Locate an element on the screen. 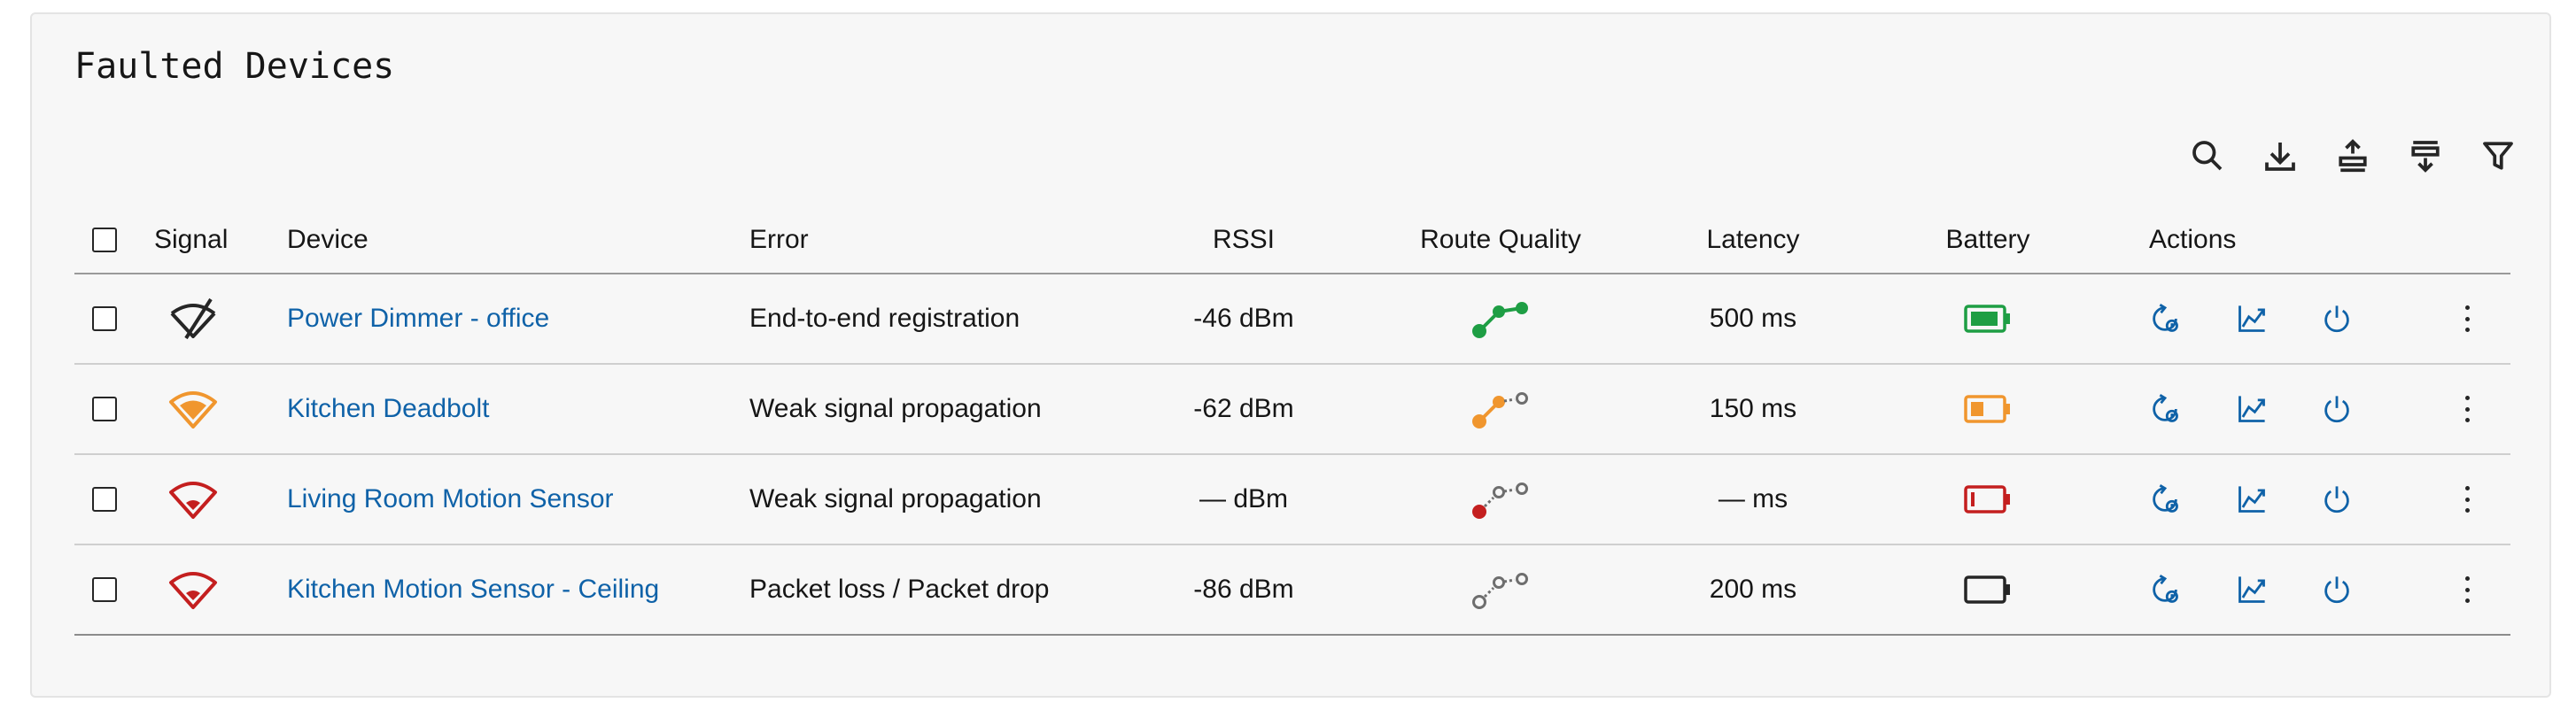  rssi-cell: — dBm is located at coordinates (1244, 498).